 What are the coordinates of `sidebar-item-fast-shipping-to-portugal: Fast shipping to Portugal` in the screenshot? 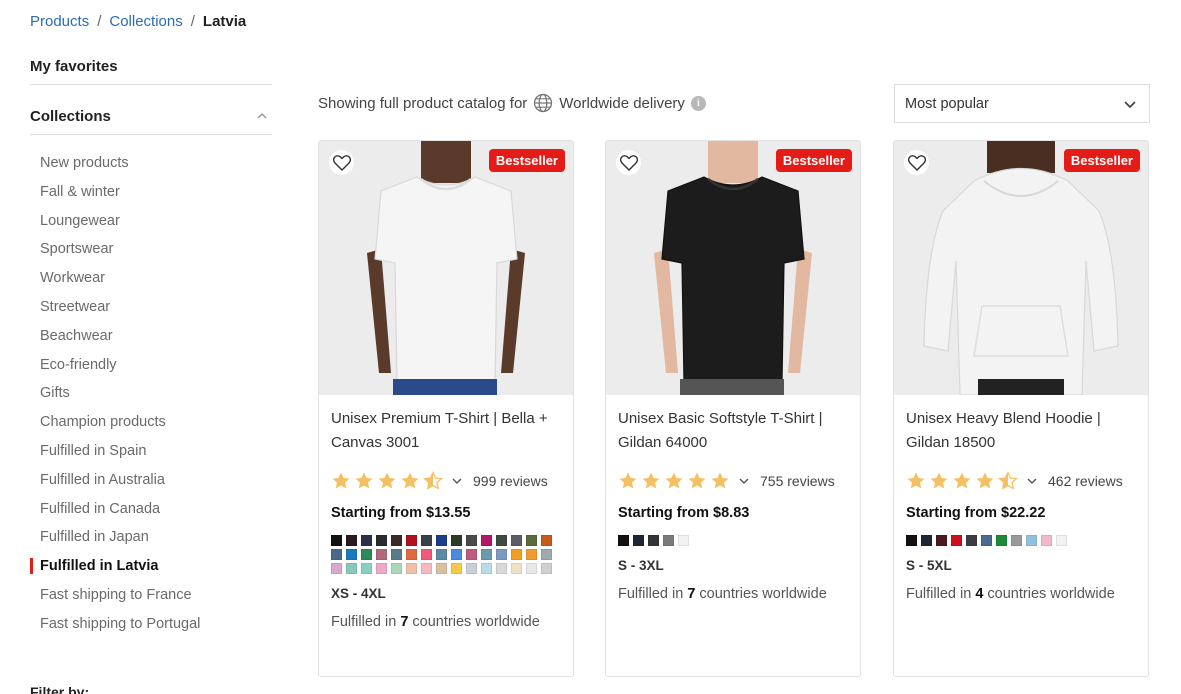 It's located at (151, 627).